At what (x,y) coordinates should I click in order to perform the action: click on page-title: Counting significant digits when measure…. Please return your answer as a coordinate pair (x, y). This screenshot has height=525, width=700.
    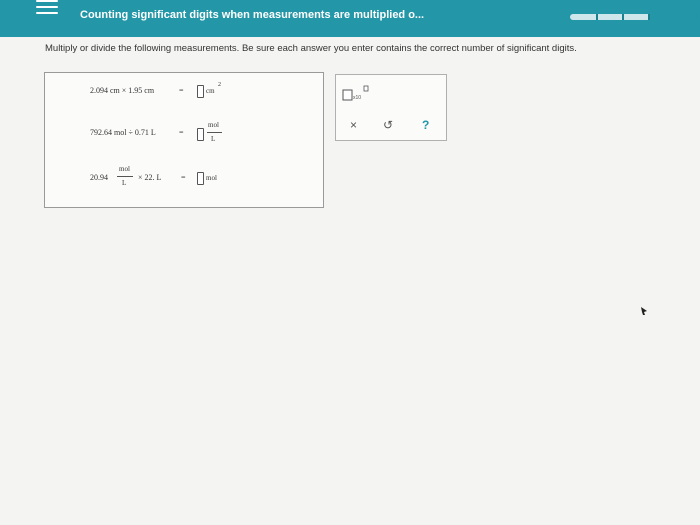
    Looking at the image, I should click on (252, 15).